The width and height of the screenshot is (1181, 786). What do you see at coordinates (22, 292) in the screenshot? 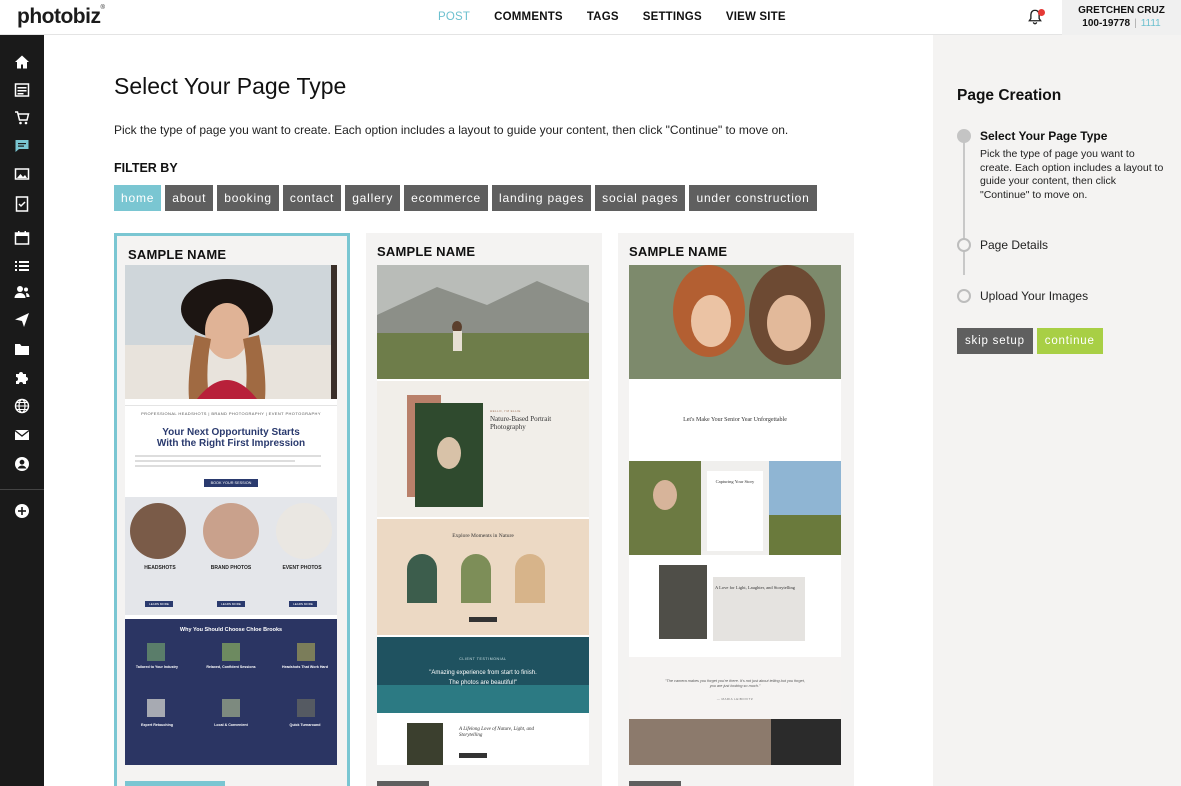
I see `users-icon` at bounding box center [22, 292].